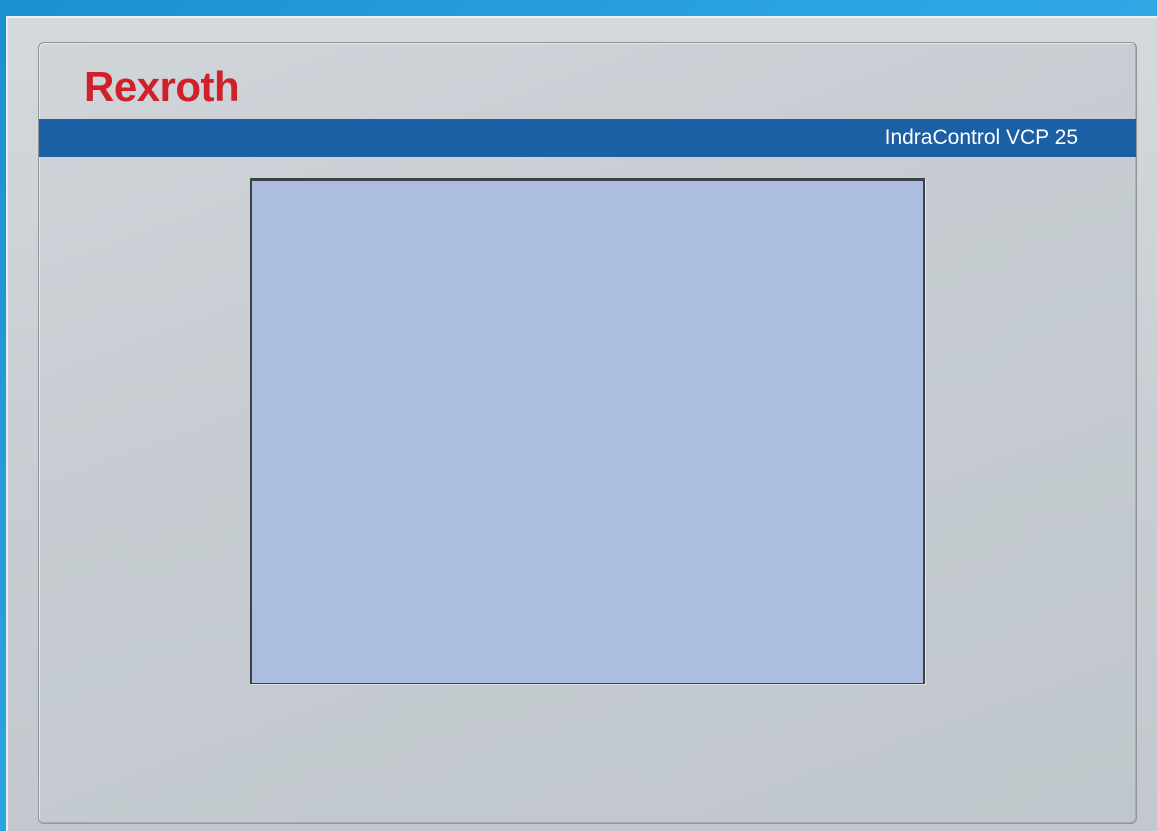 This screenshot has width=1157, height=831. What do you see at coordinates (162, 86) in the screenshot?
I see `brand-logo: Rexroth` at bounding box center [162, 86].